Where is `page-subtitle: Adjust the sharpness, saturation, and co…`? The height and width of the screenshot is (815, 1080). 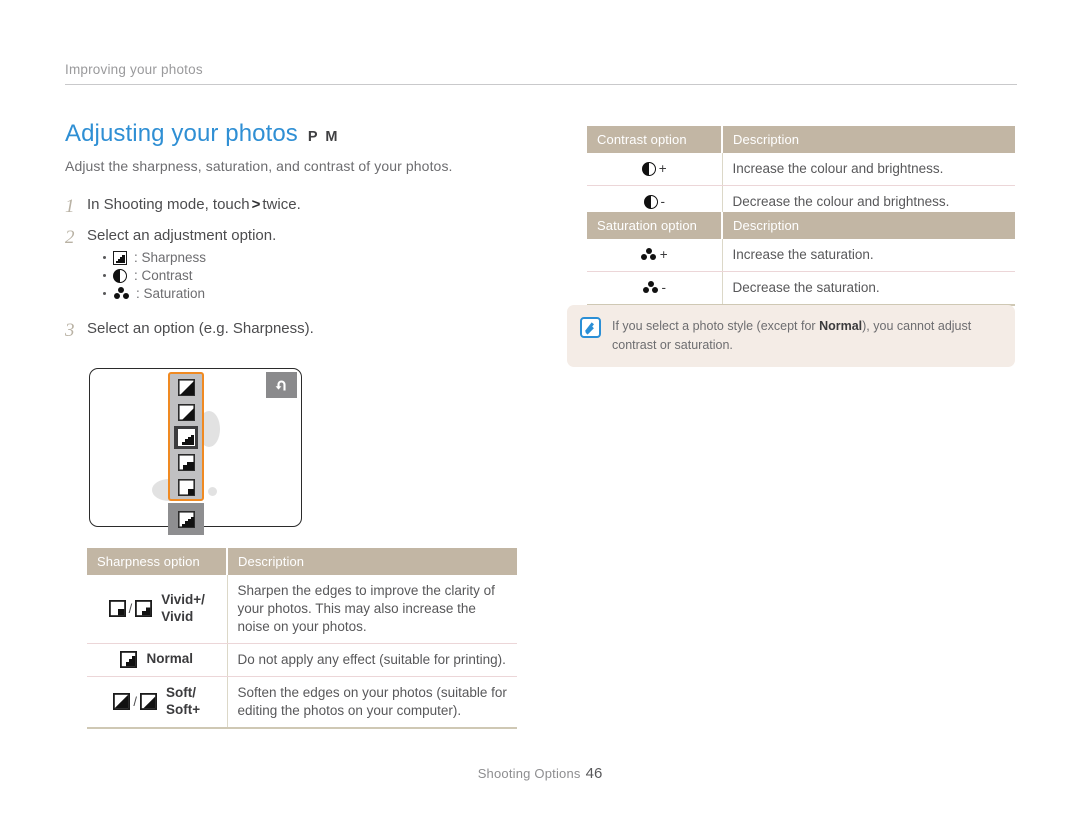
page-subtitle: Adjust the sharpness, saturation, and co… is located at coordinates (259, 166).